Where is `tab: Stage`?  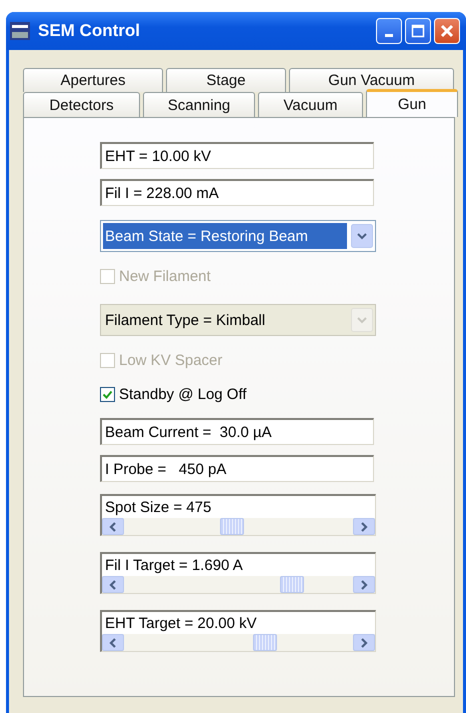
tab: Stage is located at coordinates (226, 80).